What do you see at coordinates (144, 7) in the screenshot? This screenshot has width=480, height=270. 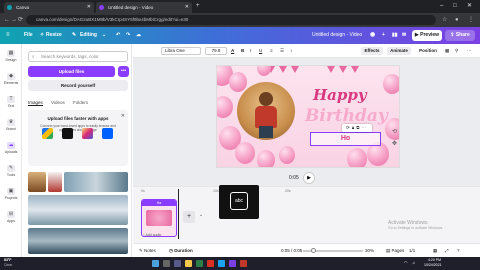 I see `browser-tab-design: Untitled design - Video ✕` at bounding box center [144, 7].